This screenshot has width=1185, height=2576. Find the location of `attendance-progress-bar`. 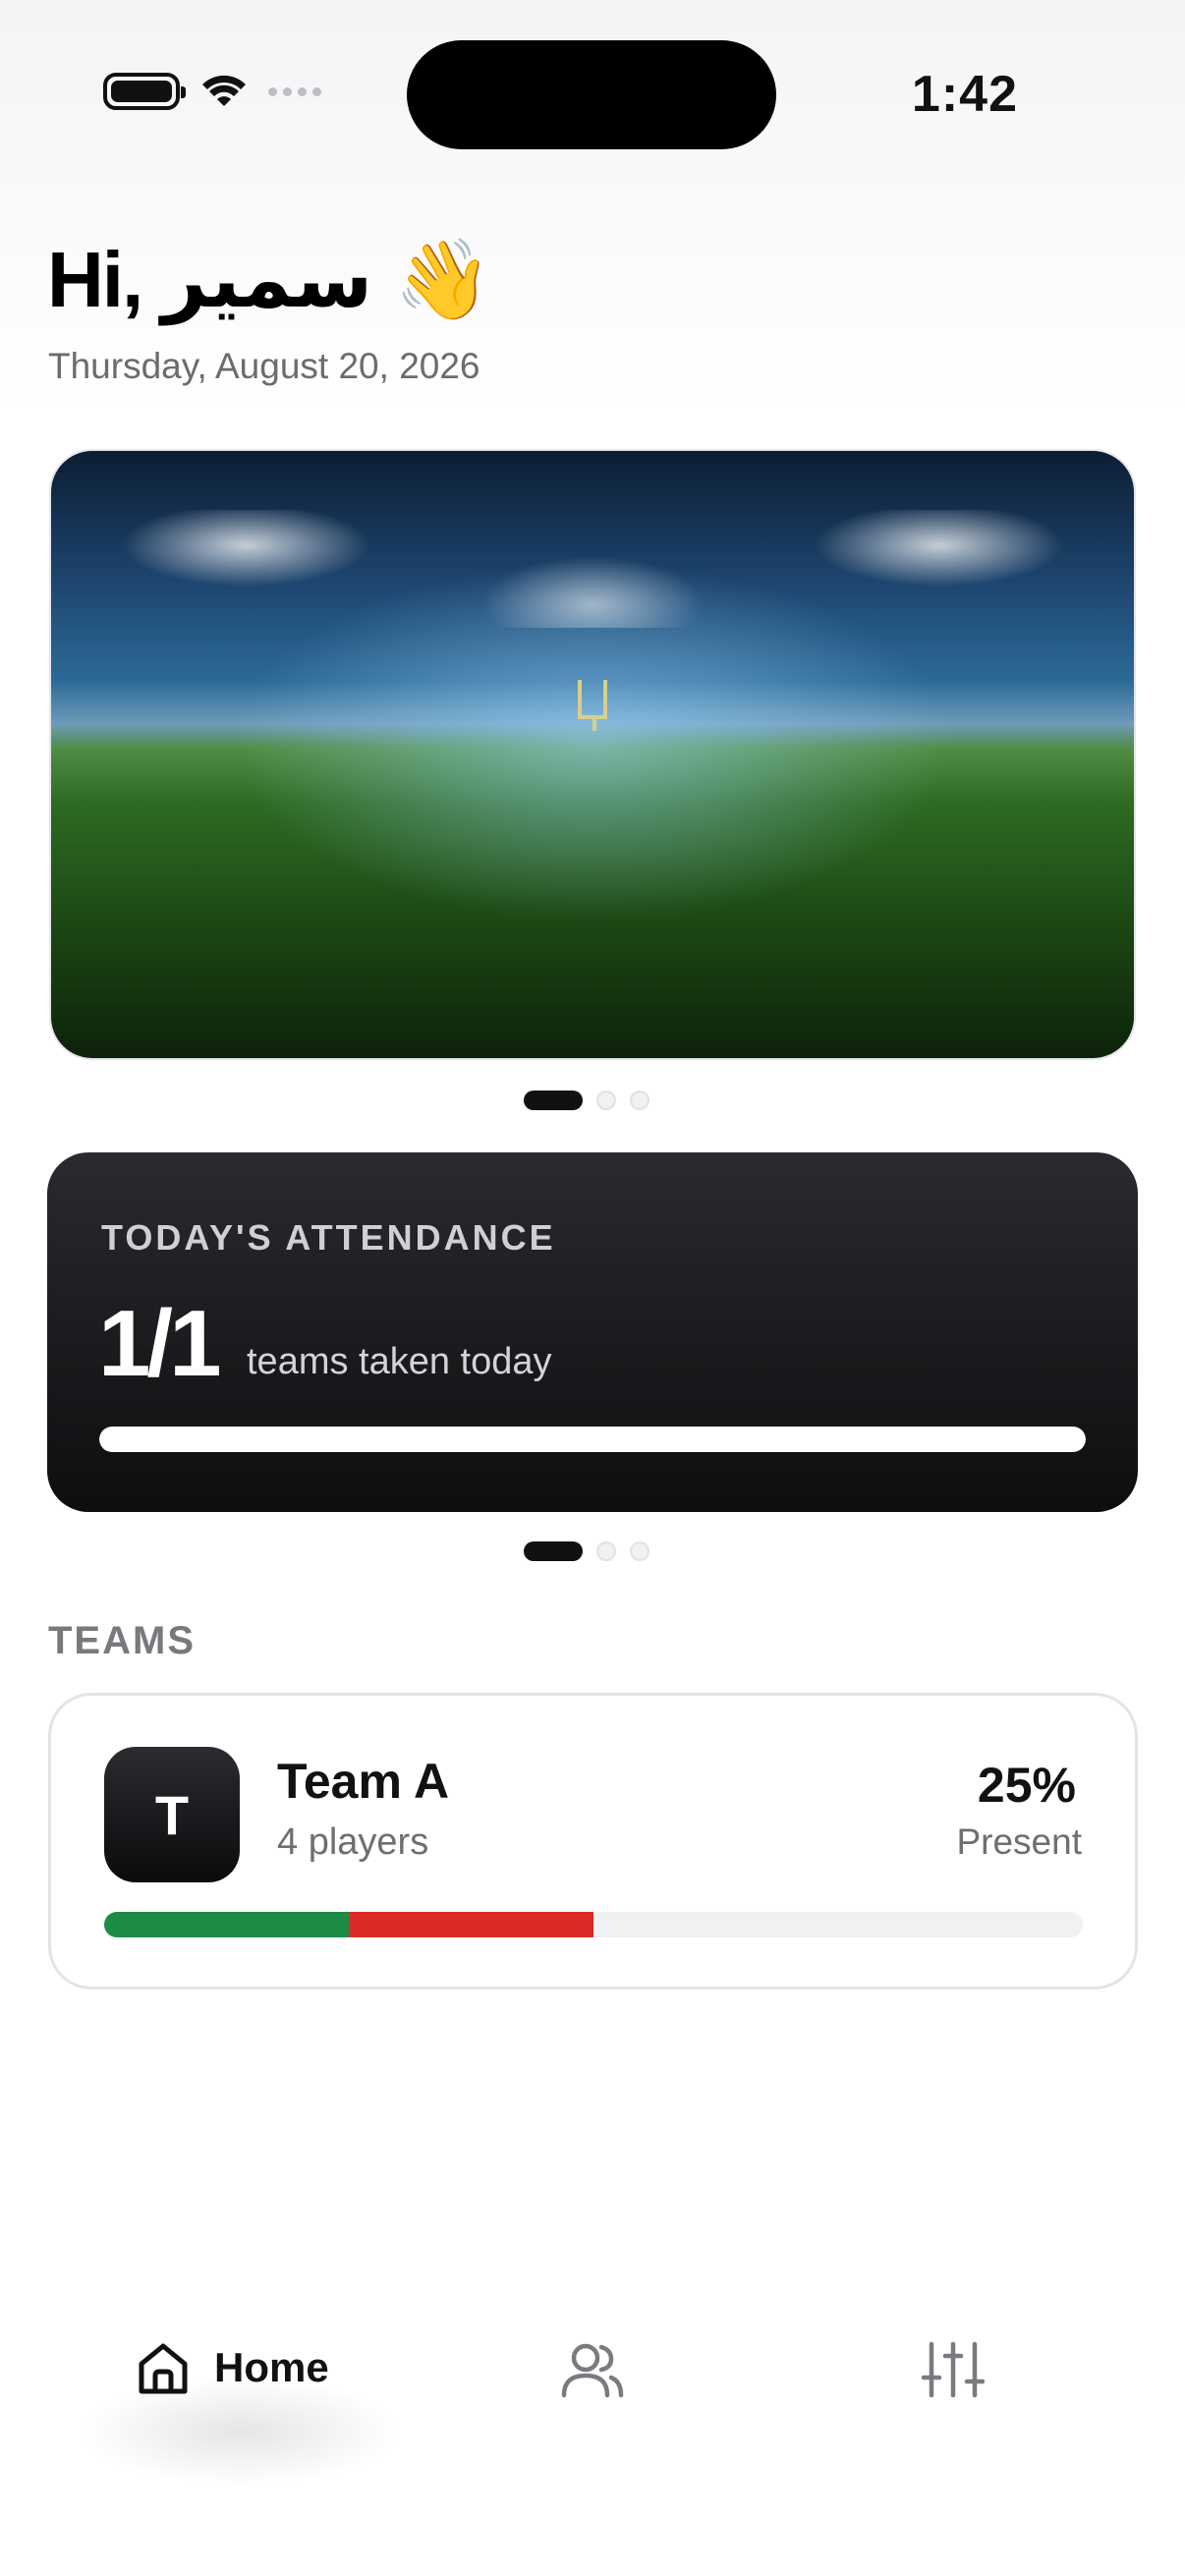

attendance-progress-bar is located at coordinates (592, 1439).